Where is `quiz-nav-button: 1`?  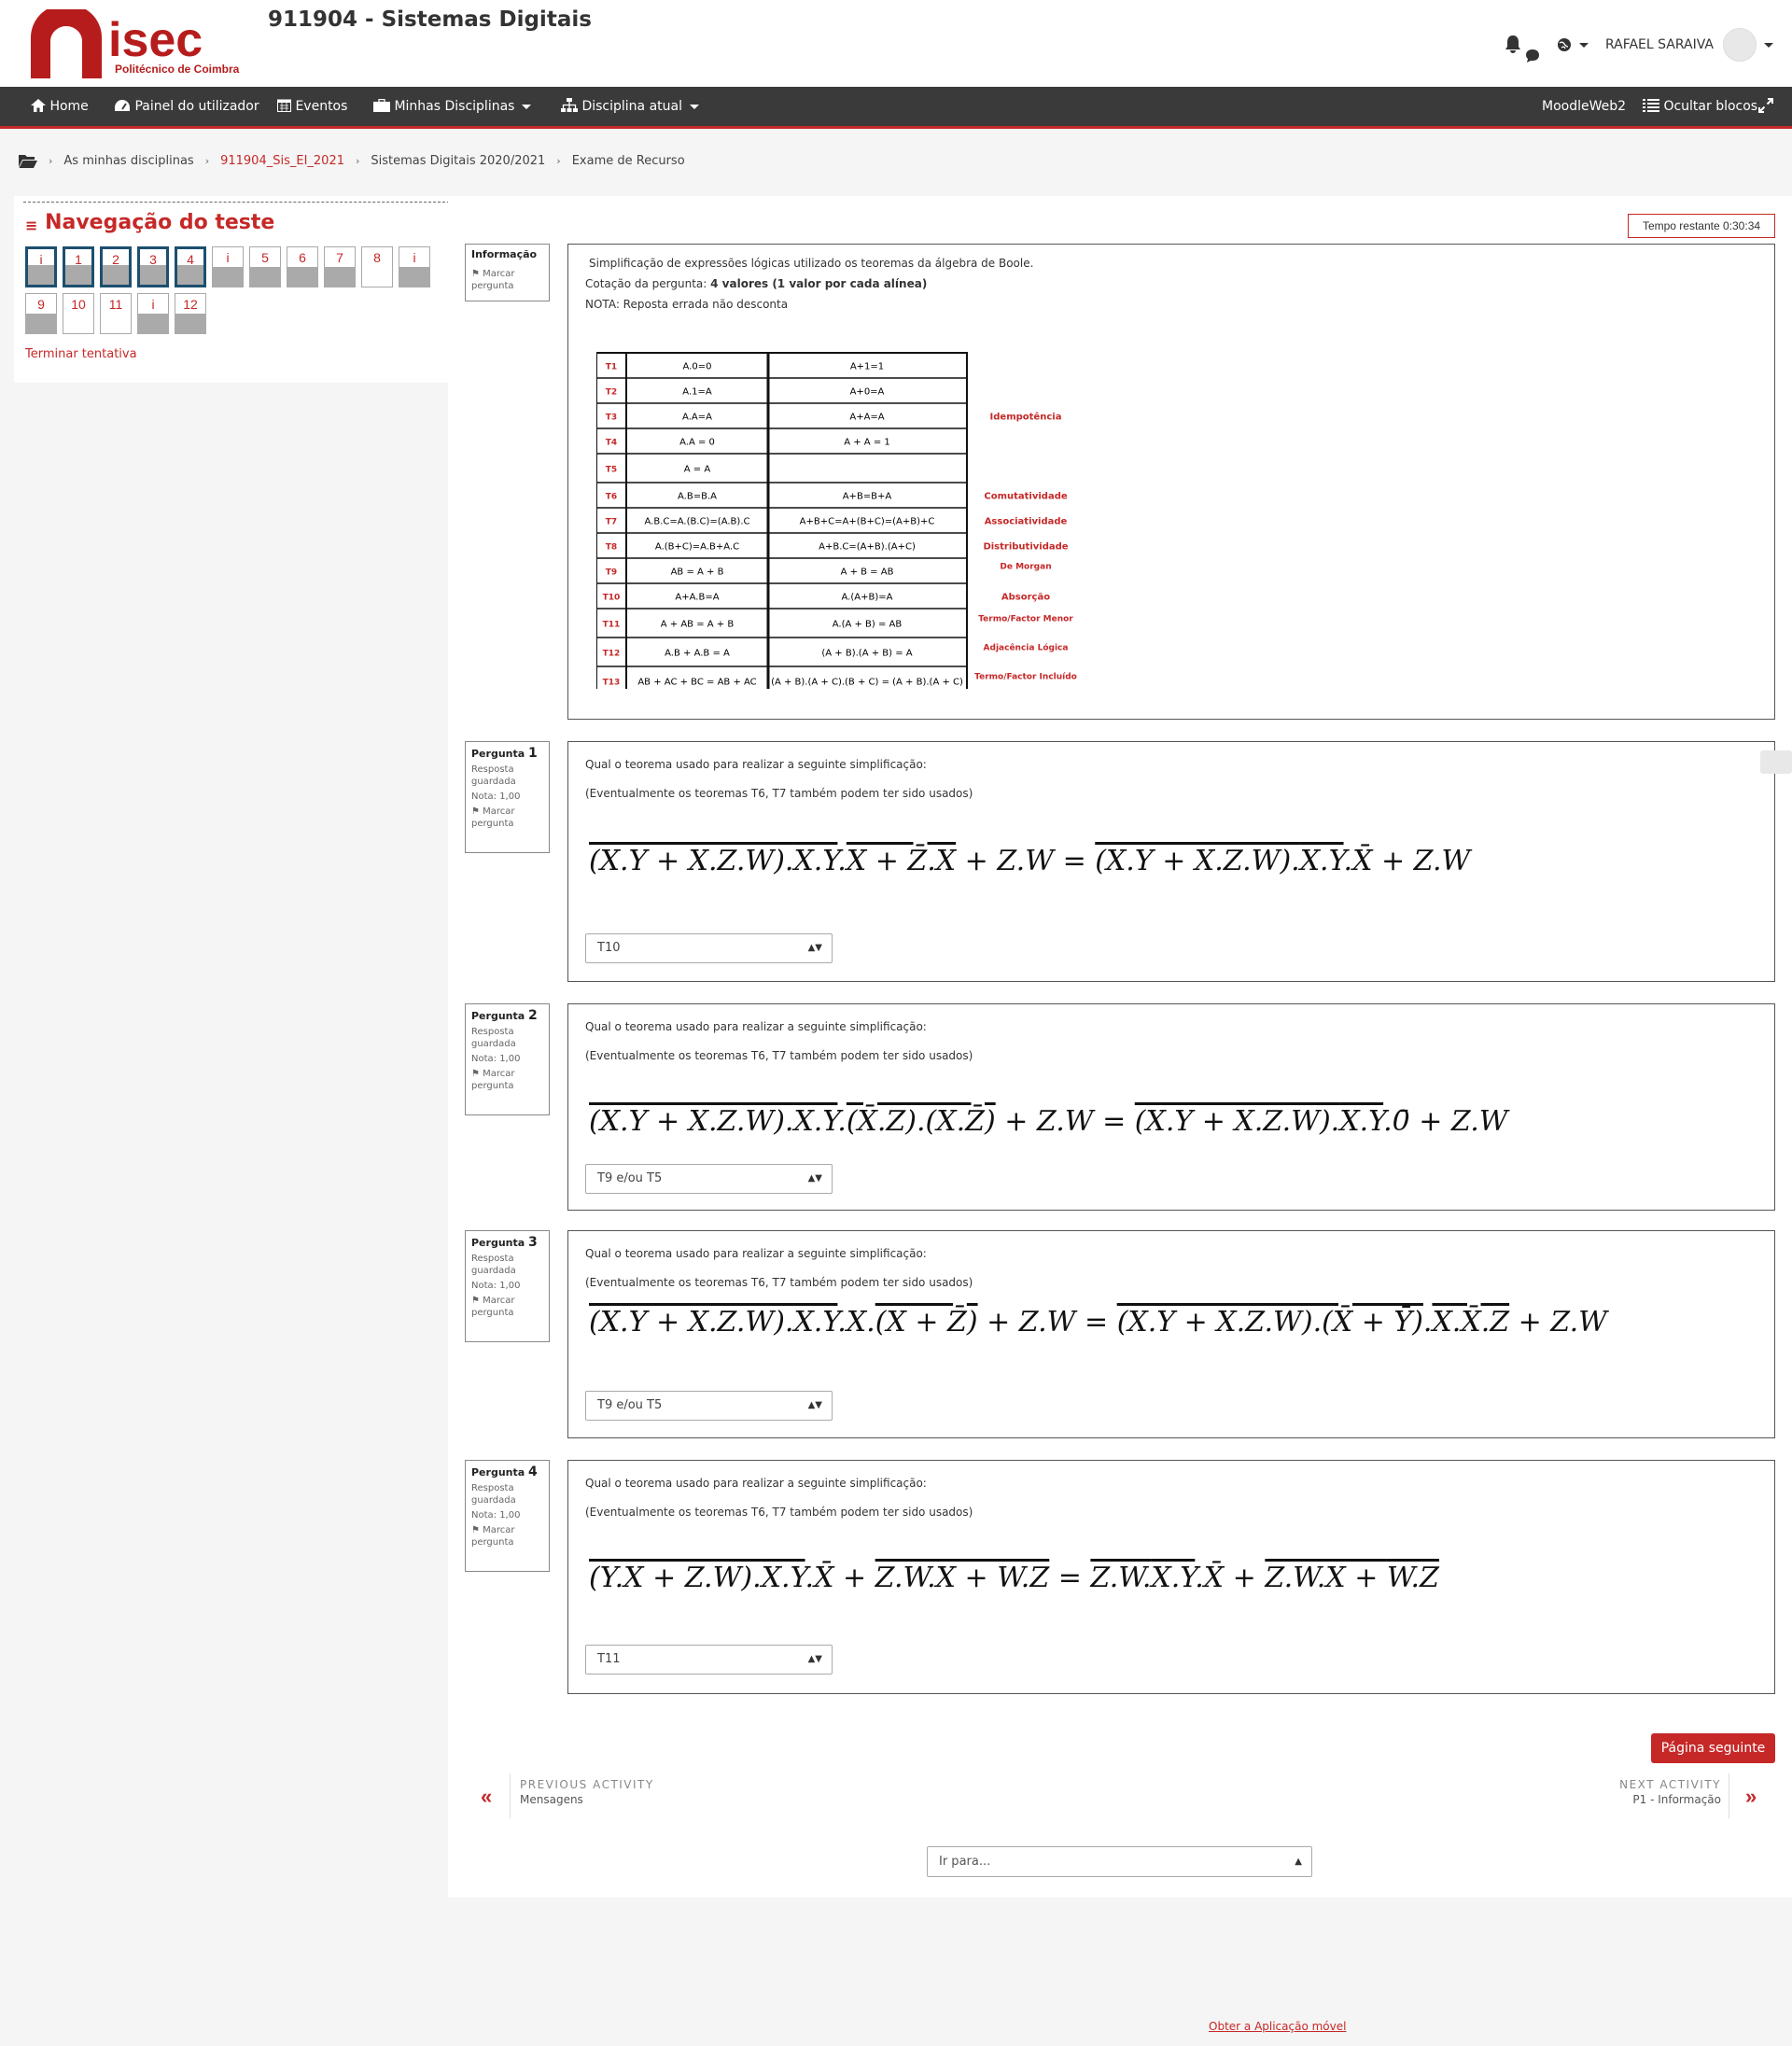
quiz-nav-button: 1 is located at coordinates (78, 266).